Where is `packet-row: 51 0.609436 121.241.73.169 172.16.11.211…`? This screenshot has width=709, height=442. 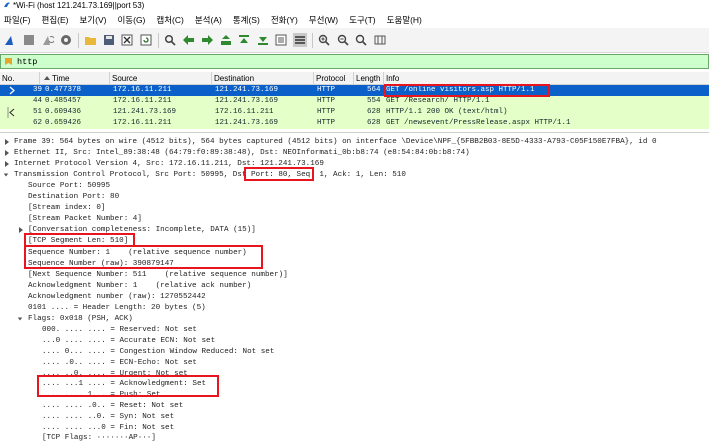
packet-row: 51 0.609436 121.241.73.169 172.16.11.211… is located at coordinates (354, 112).